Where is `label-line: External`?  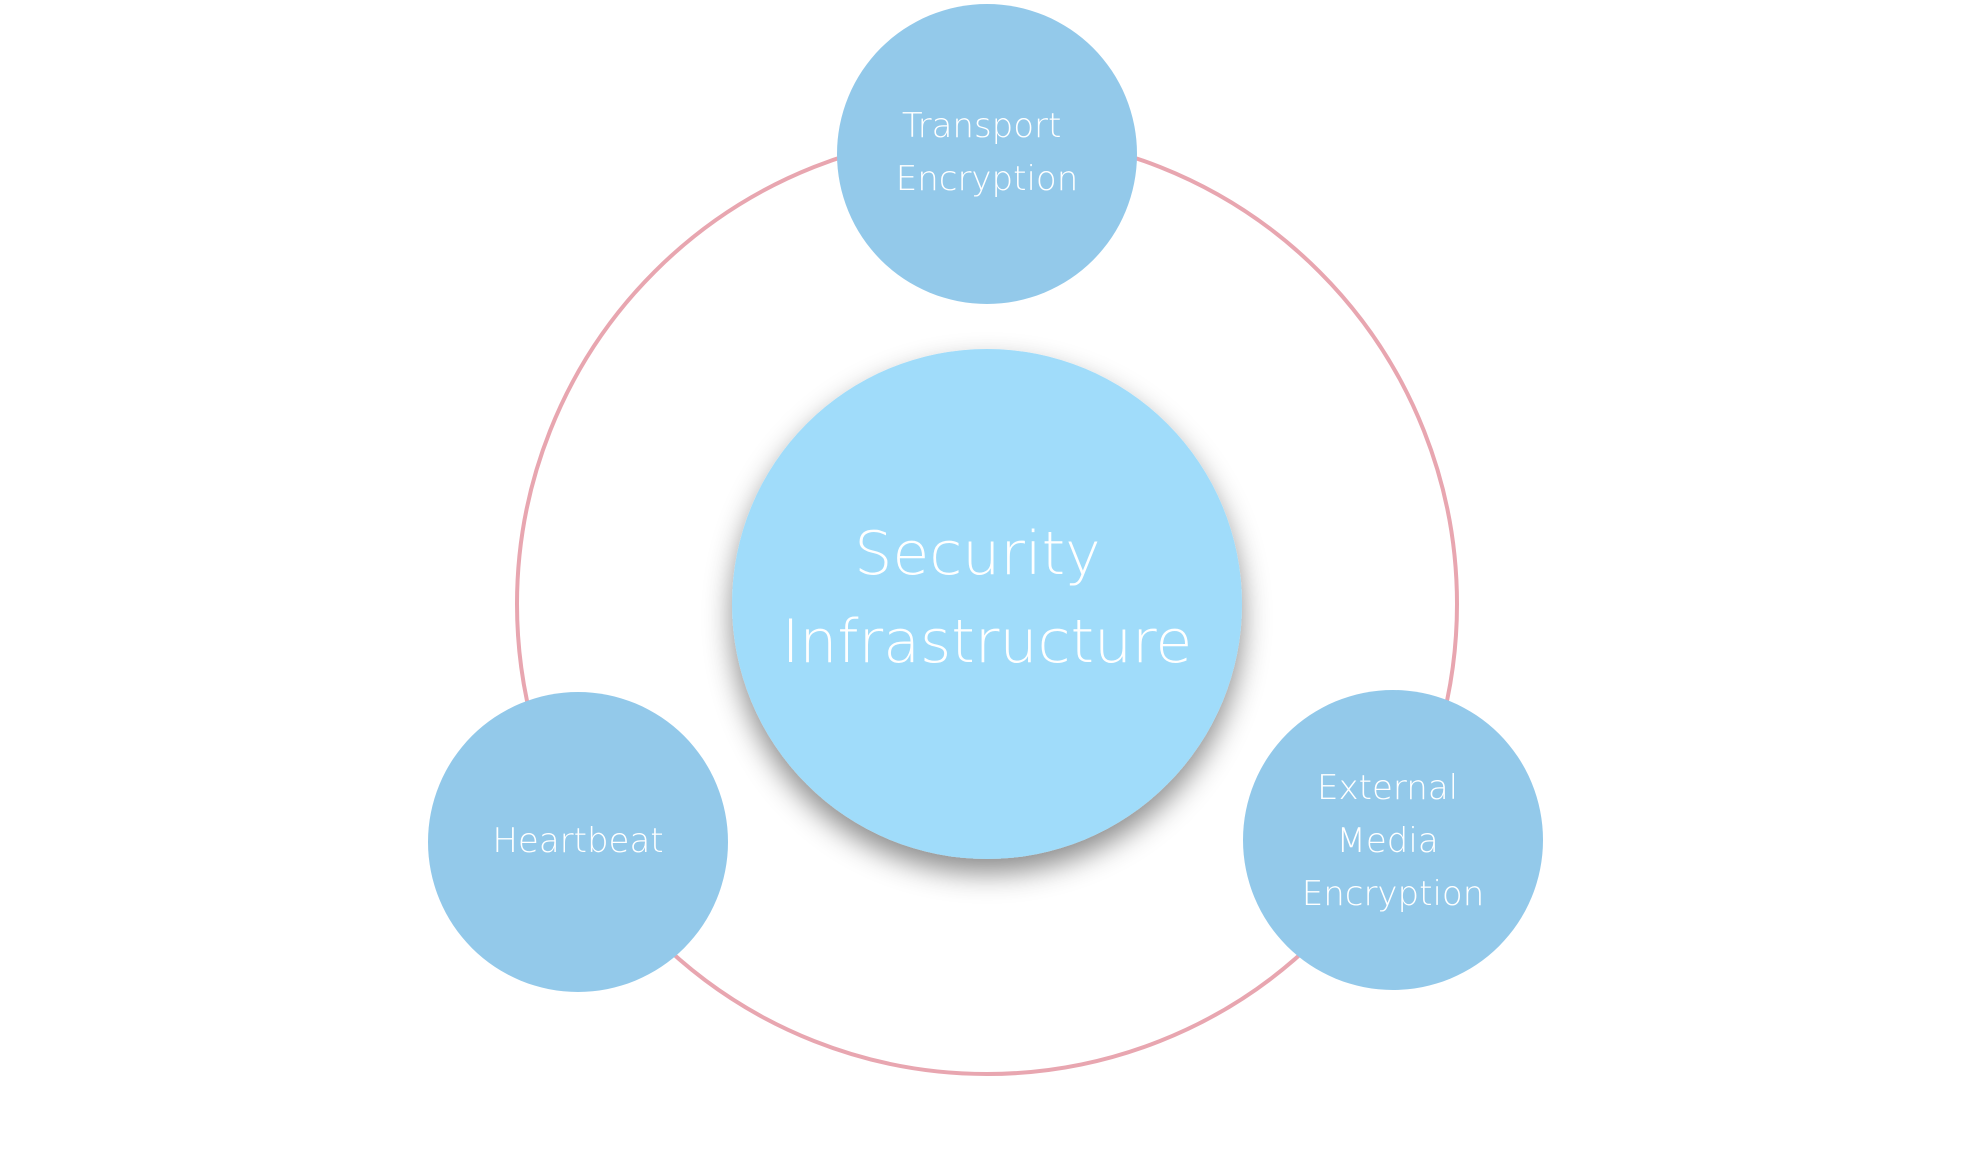
label-line: External is located at coordinates (1387, 788).